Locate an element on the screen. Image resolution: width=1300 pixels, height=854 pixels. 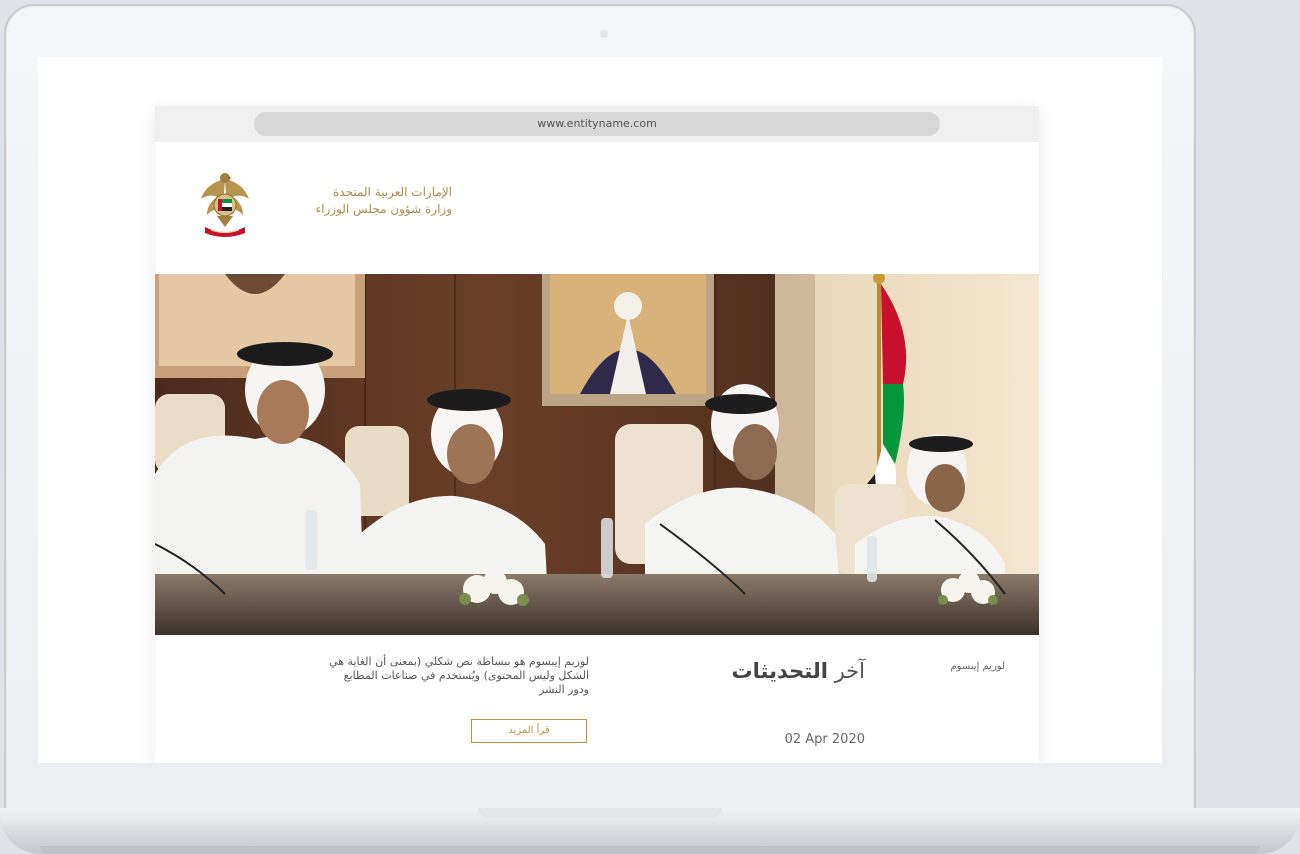
section-title-bold: التحديثات is located at coordinates (779, 671).